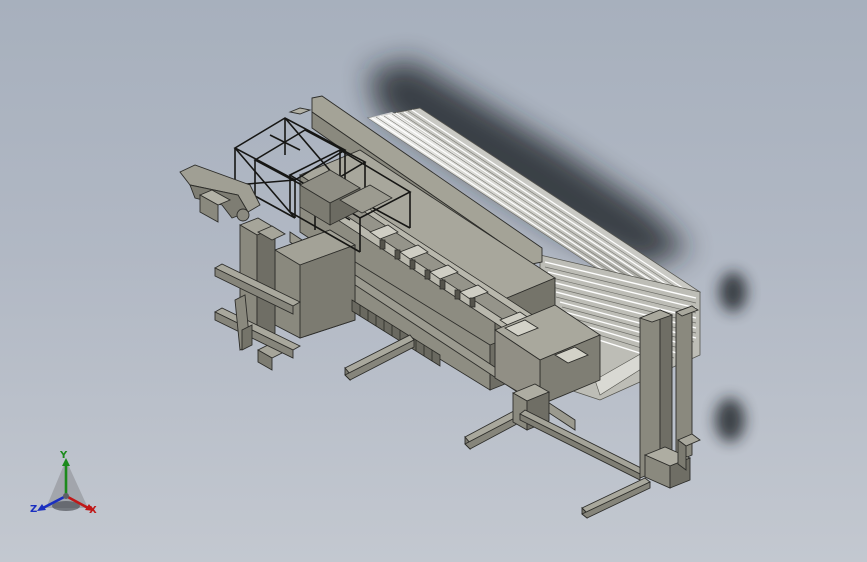 The height and width of the screenshot is (562, 867). Describe the element at coordinates (66, 496) in the screenshot. I see `triad-origin` at that location.